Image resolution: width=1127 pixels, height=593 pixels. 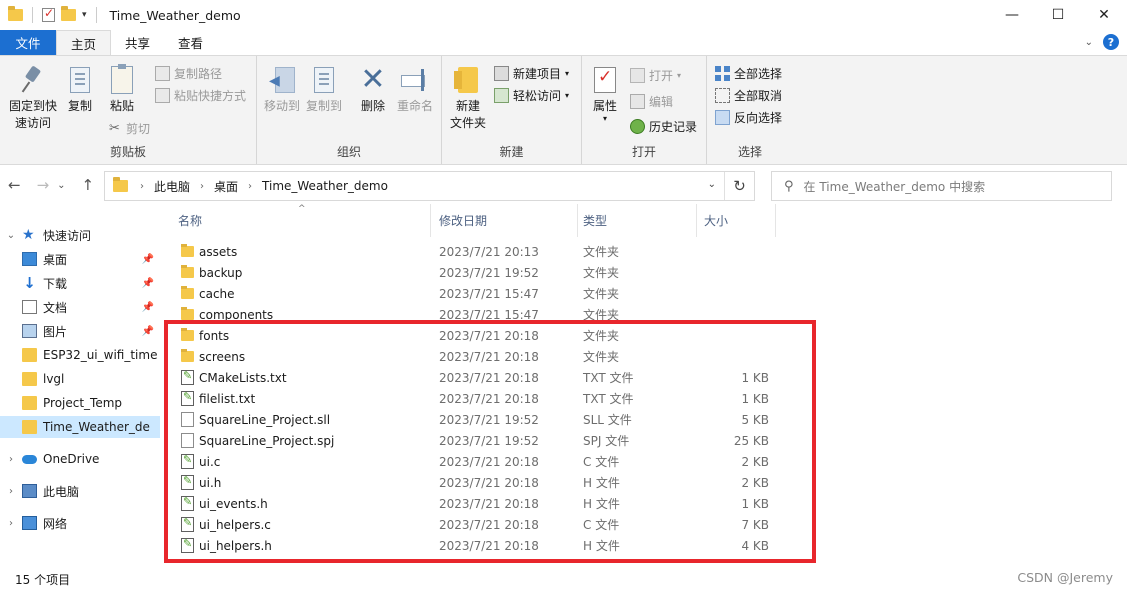 What do you see at coordinates (188, 73) in the screenshot?
I see `copy-path-button: 复制路径` at bounding box center [188, 73].